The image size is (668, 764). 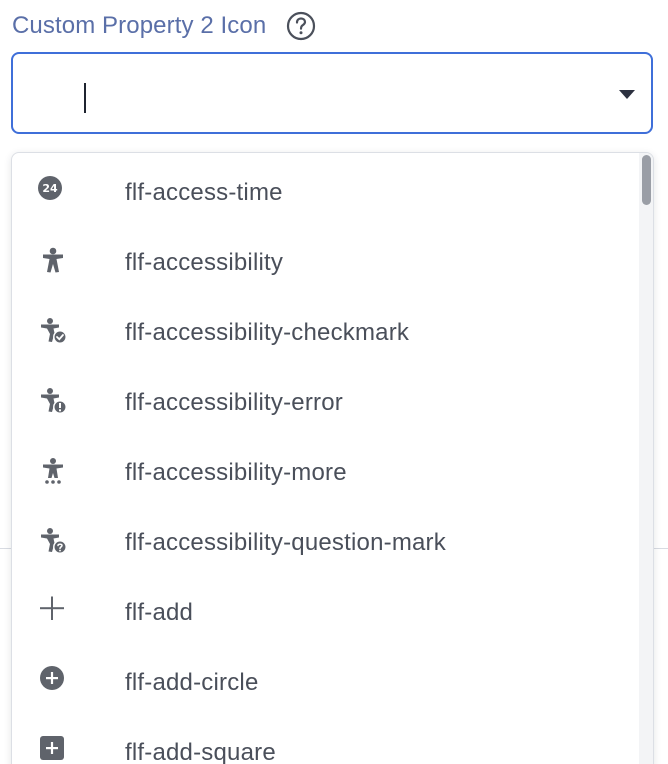 I want to click on add-square-icon, so click(x=53, y=750).